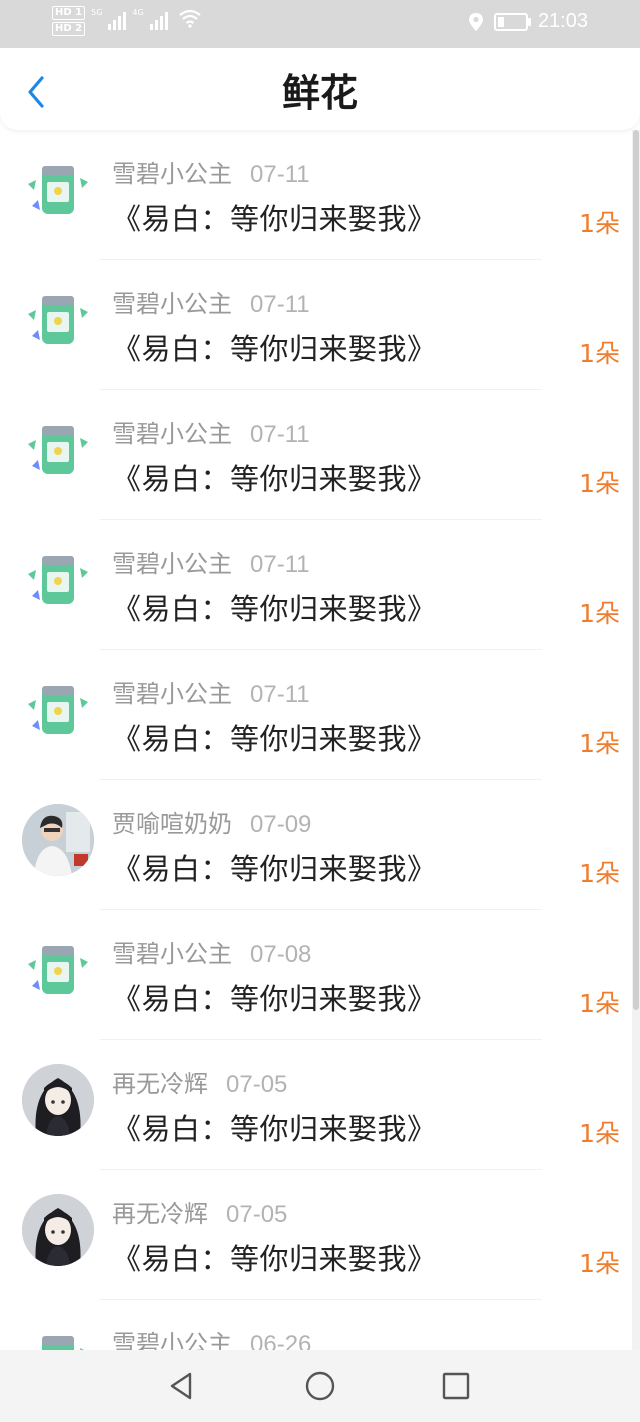 The width and height of the screenshot is (640, 1422). I want to click on list-item: 贾喻喧奶奶 07-09 《易白：等你归来娶我》 1朵, so click(316, 845).